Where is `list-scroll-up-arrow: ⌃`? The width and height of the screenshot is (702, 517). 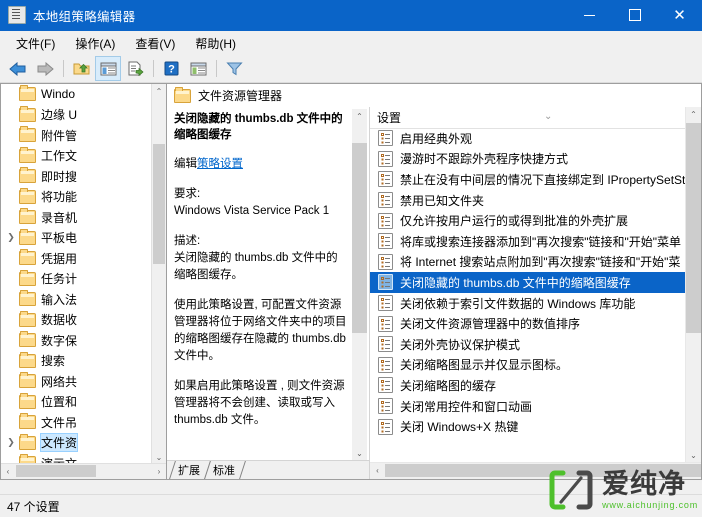
list-scroll-up-arrow: ⌃ is located at coordinates (693, 114).